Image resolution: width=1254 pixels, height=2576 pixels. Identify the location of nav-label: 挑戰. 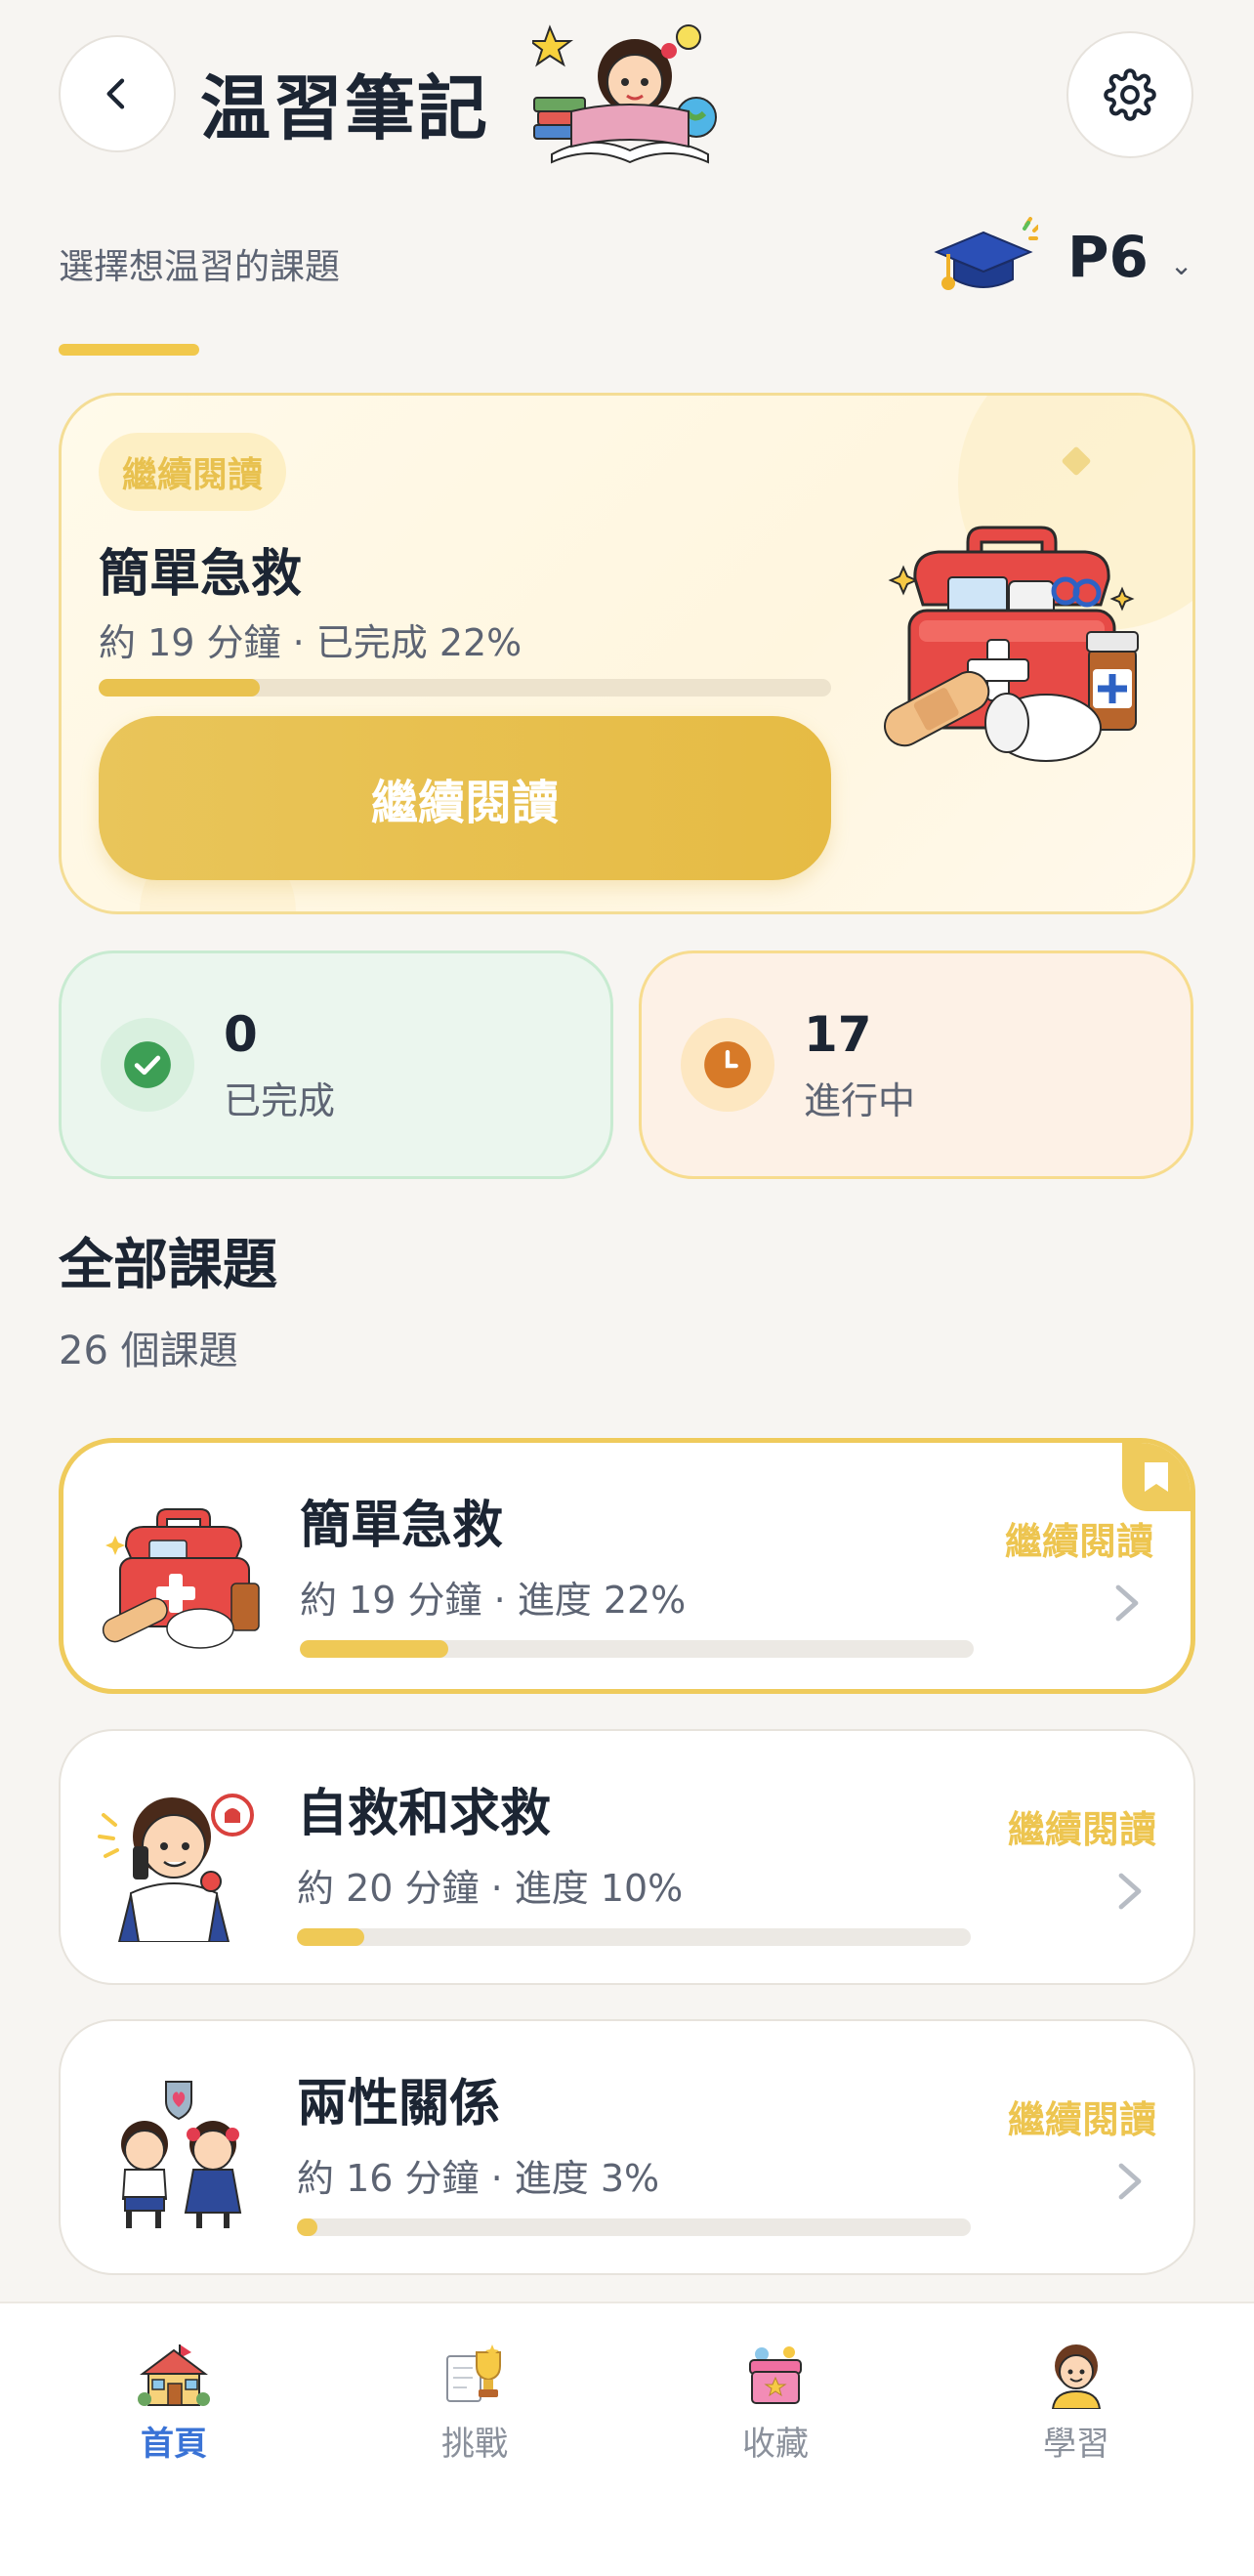
(475, 2444).